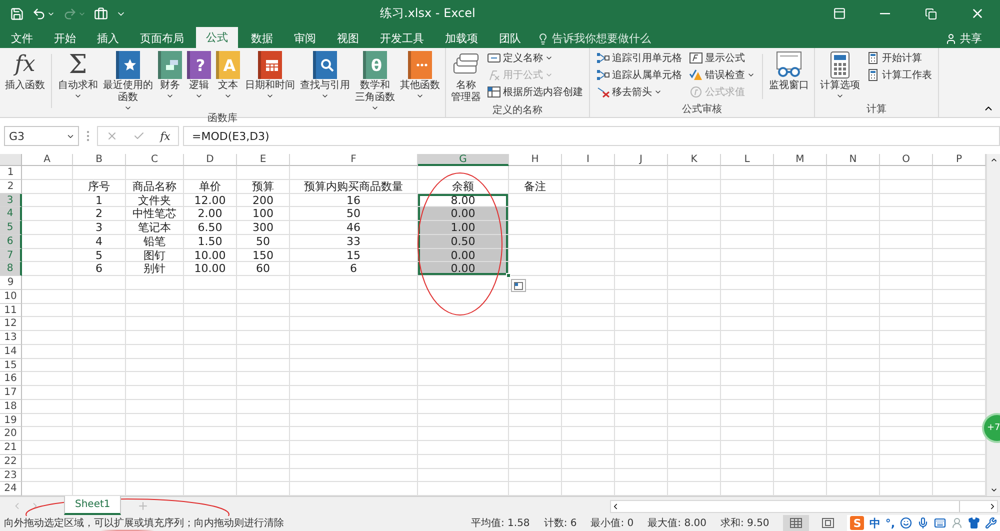 The image size is (1000, 531). Describe the element at coordinates (47, 160) in the screenshot. I see `column-header: A` at that location.